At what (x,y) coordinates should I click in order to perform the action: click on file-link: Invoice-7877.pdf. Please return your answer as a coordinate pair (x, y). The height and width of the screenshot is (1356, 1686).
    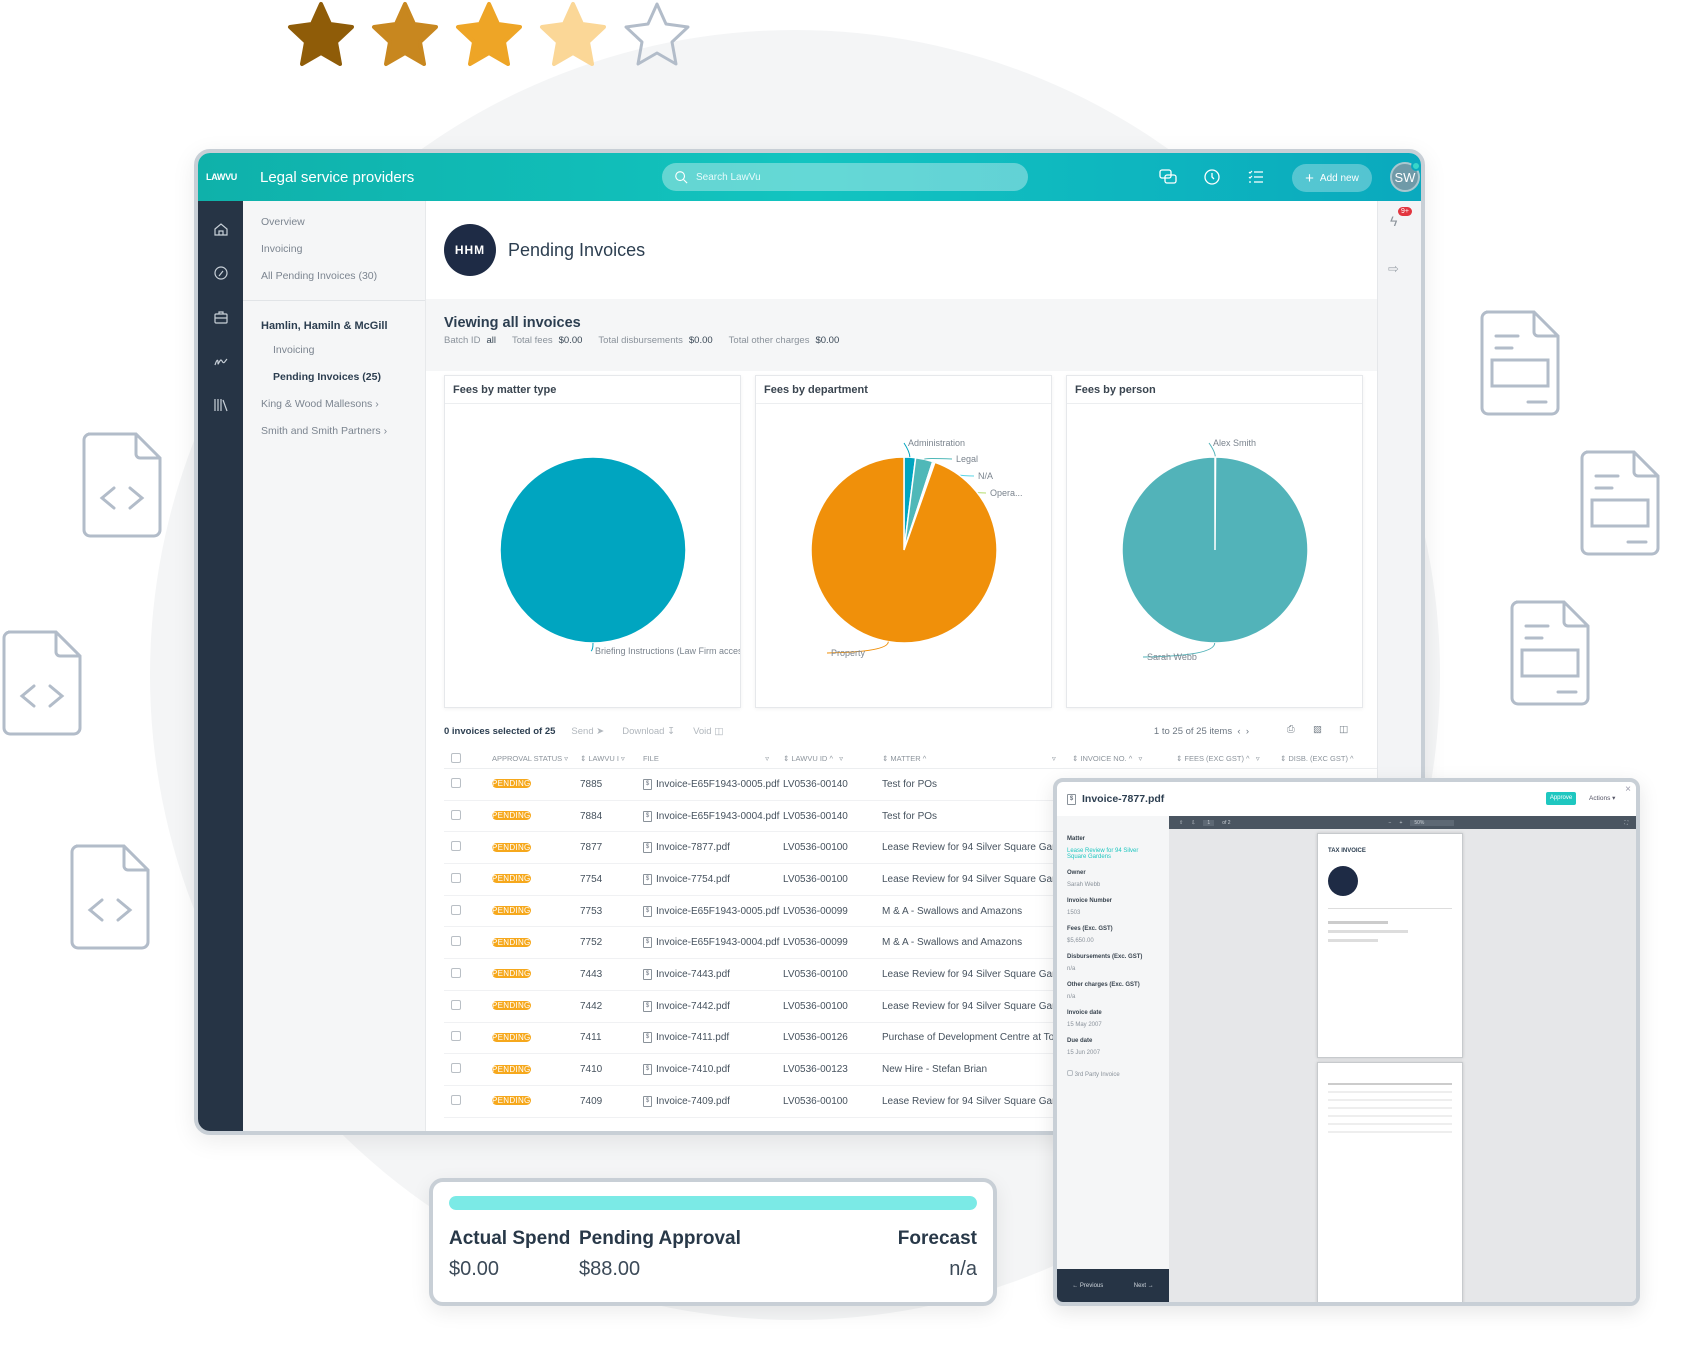
    Looking at the image, I should click on (693, 847).